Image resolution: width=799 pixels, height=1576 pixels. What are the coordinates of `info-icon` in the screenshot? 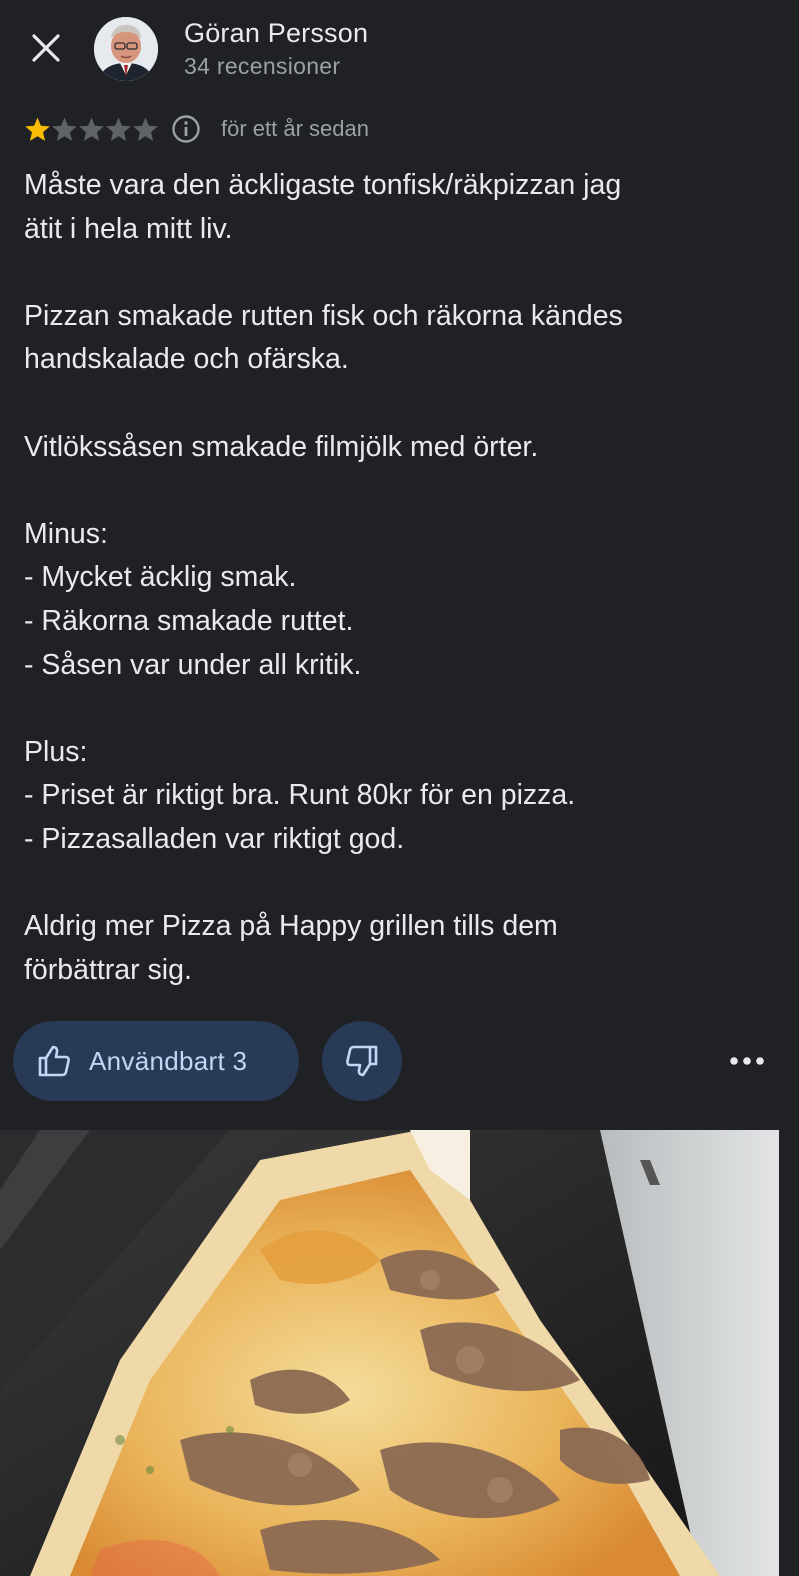 It's located at (186, 129).